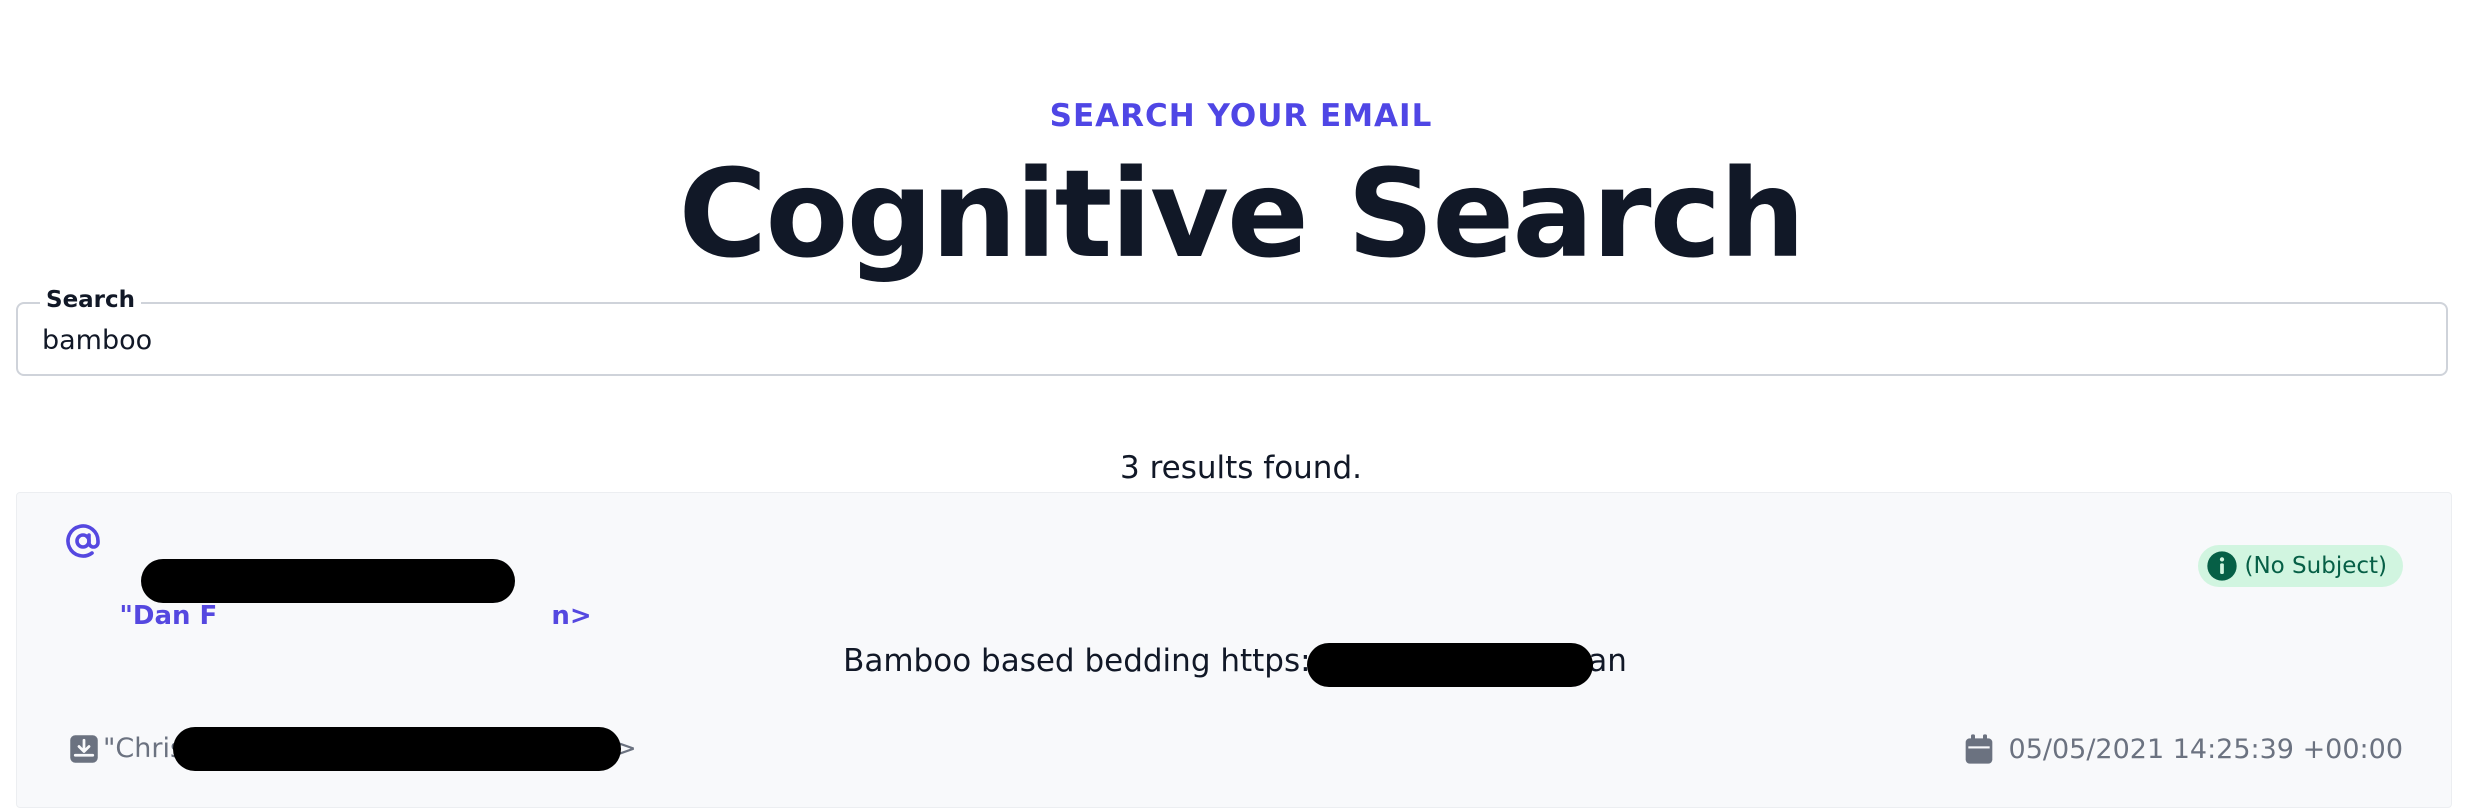 This screenshot has height=808, width=2482. What do you see at coordinates (168, 616) in the screenshot?
I see `sender-text-start: "Dan F` at bounding box center [168, 616].